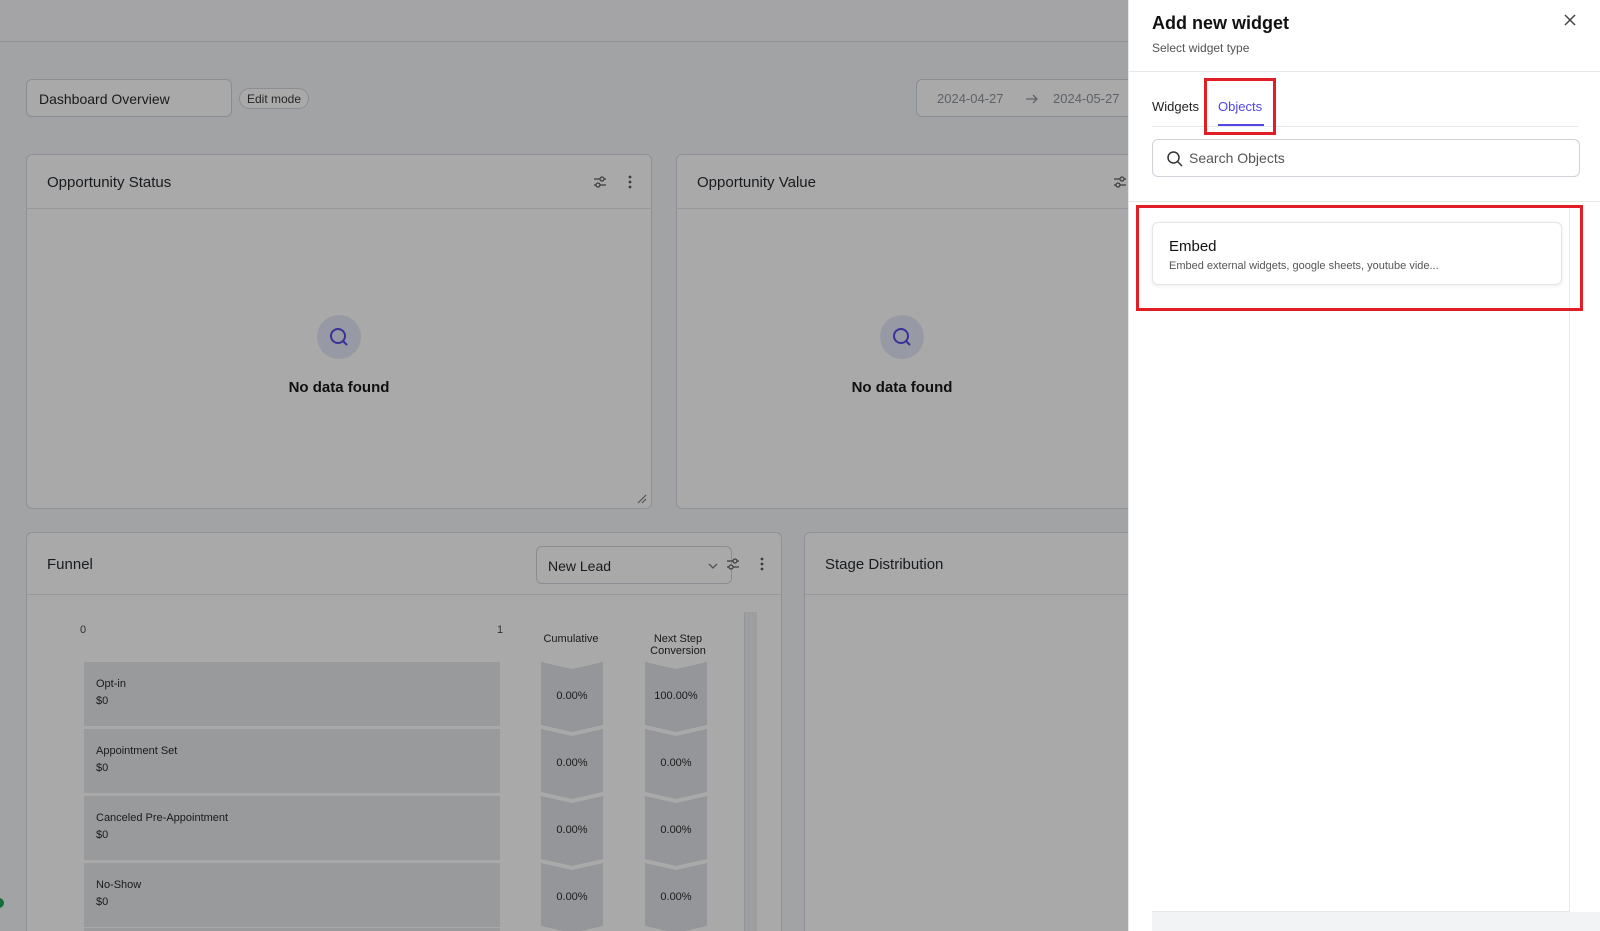 The image size is (1600, 931). Describe the element at coordinates (1220, 23) in the screenshot. I see `drawer-title: Add new widget` at that location.